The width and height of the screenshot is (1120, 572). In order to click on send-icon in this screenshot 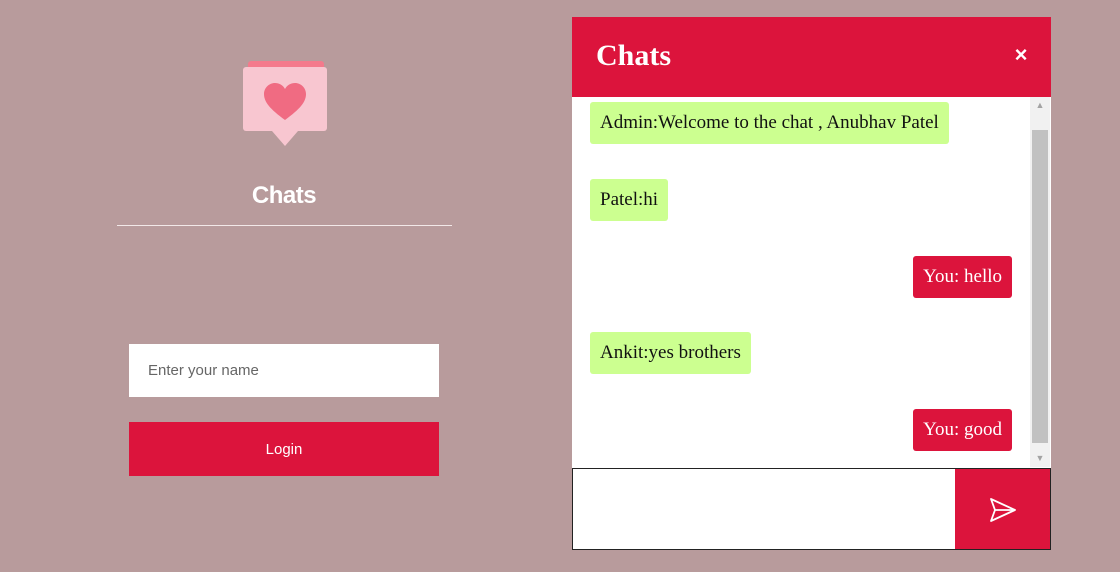, I will do `click(1003, 510)`.